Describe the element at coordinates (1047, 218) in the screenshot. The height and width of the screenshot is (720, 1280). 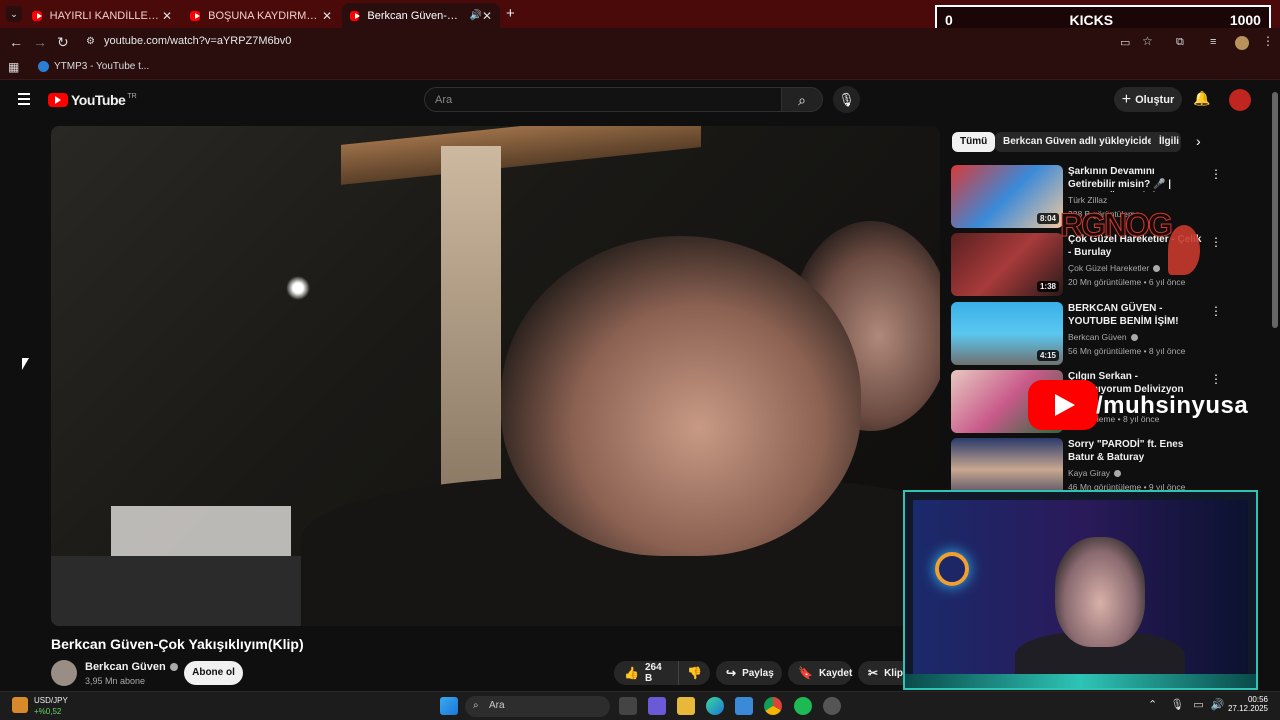
I see `video-duration: 8:04` at that location.